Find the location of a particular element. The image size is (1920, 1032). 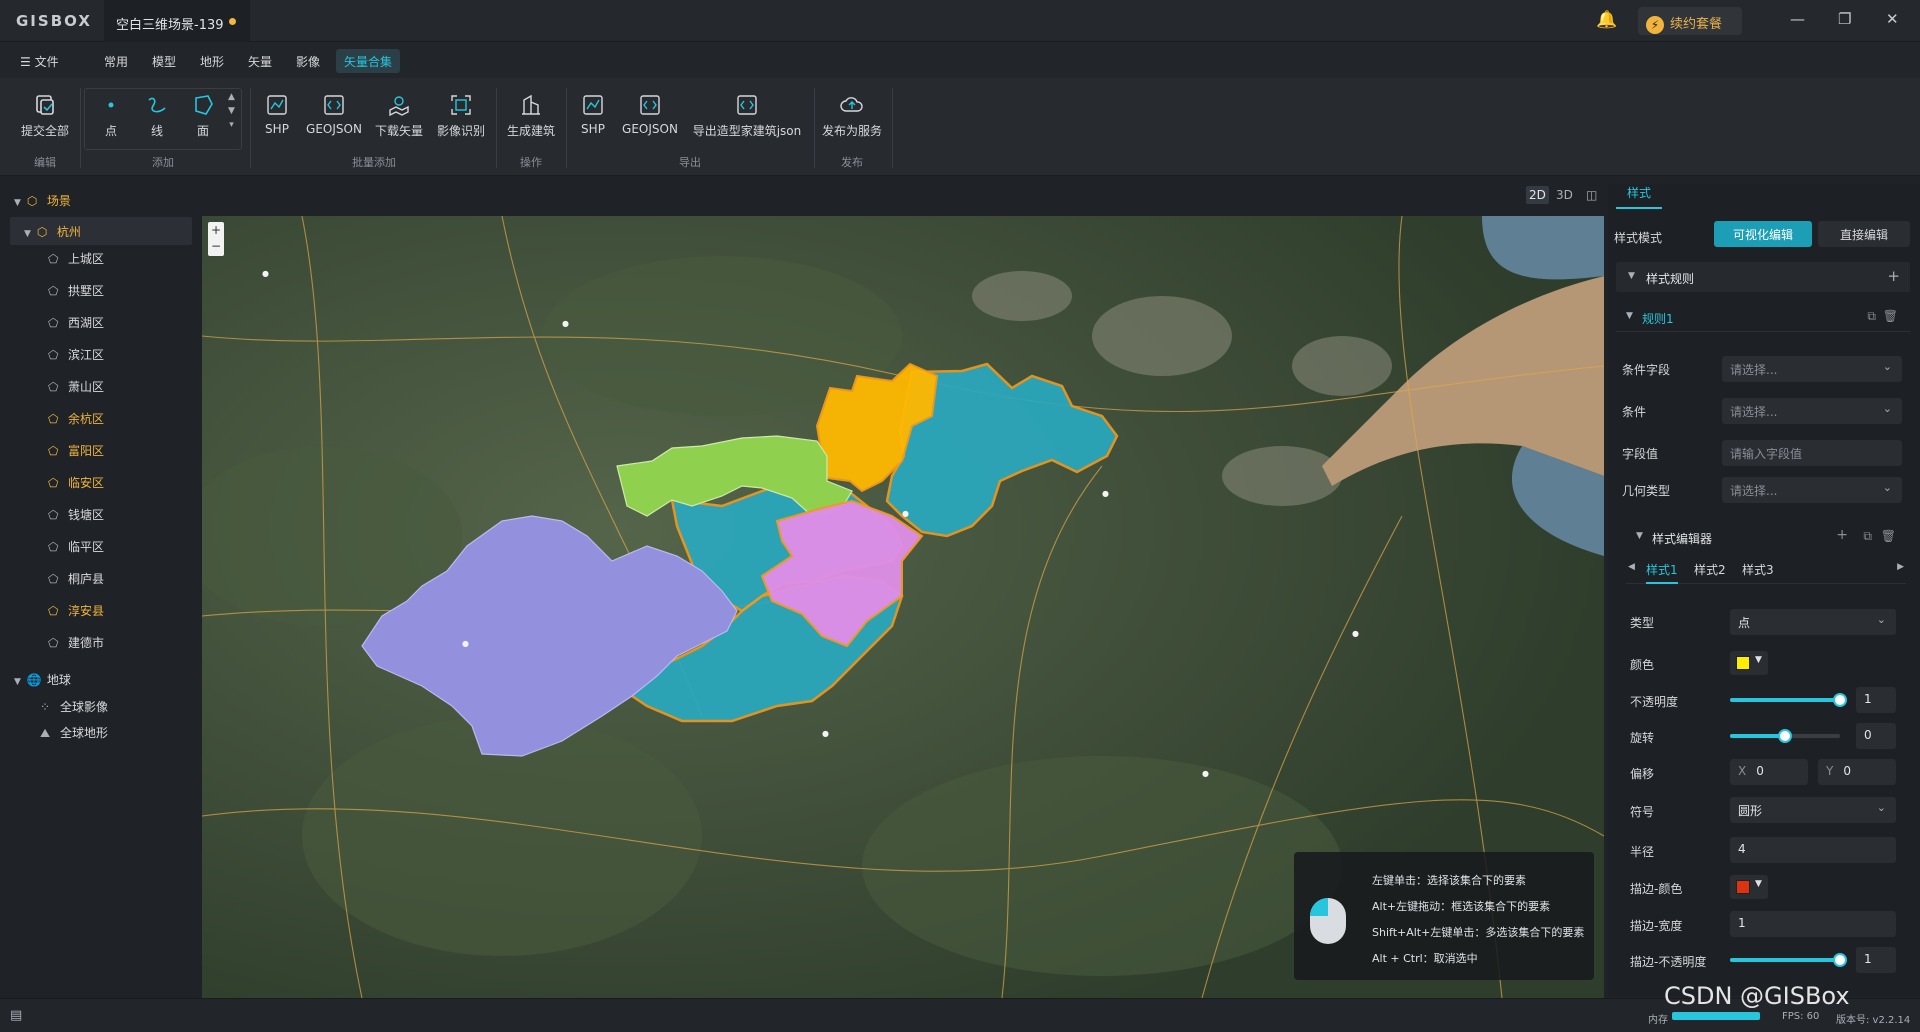

style-tab-3: 样式3 is located at coordinates (1758, 569).